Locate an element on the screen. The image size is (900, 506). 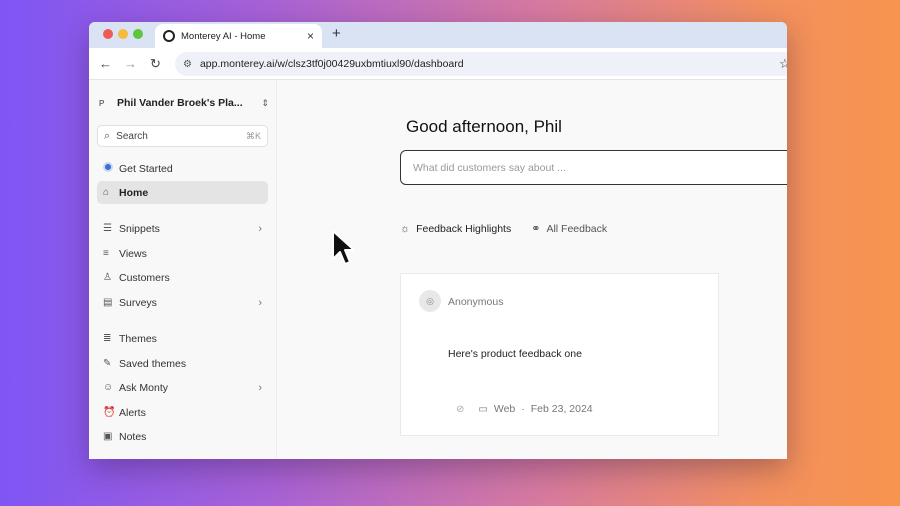
new-tab-button: + is located at coordinates (336, 33).